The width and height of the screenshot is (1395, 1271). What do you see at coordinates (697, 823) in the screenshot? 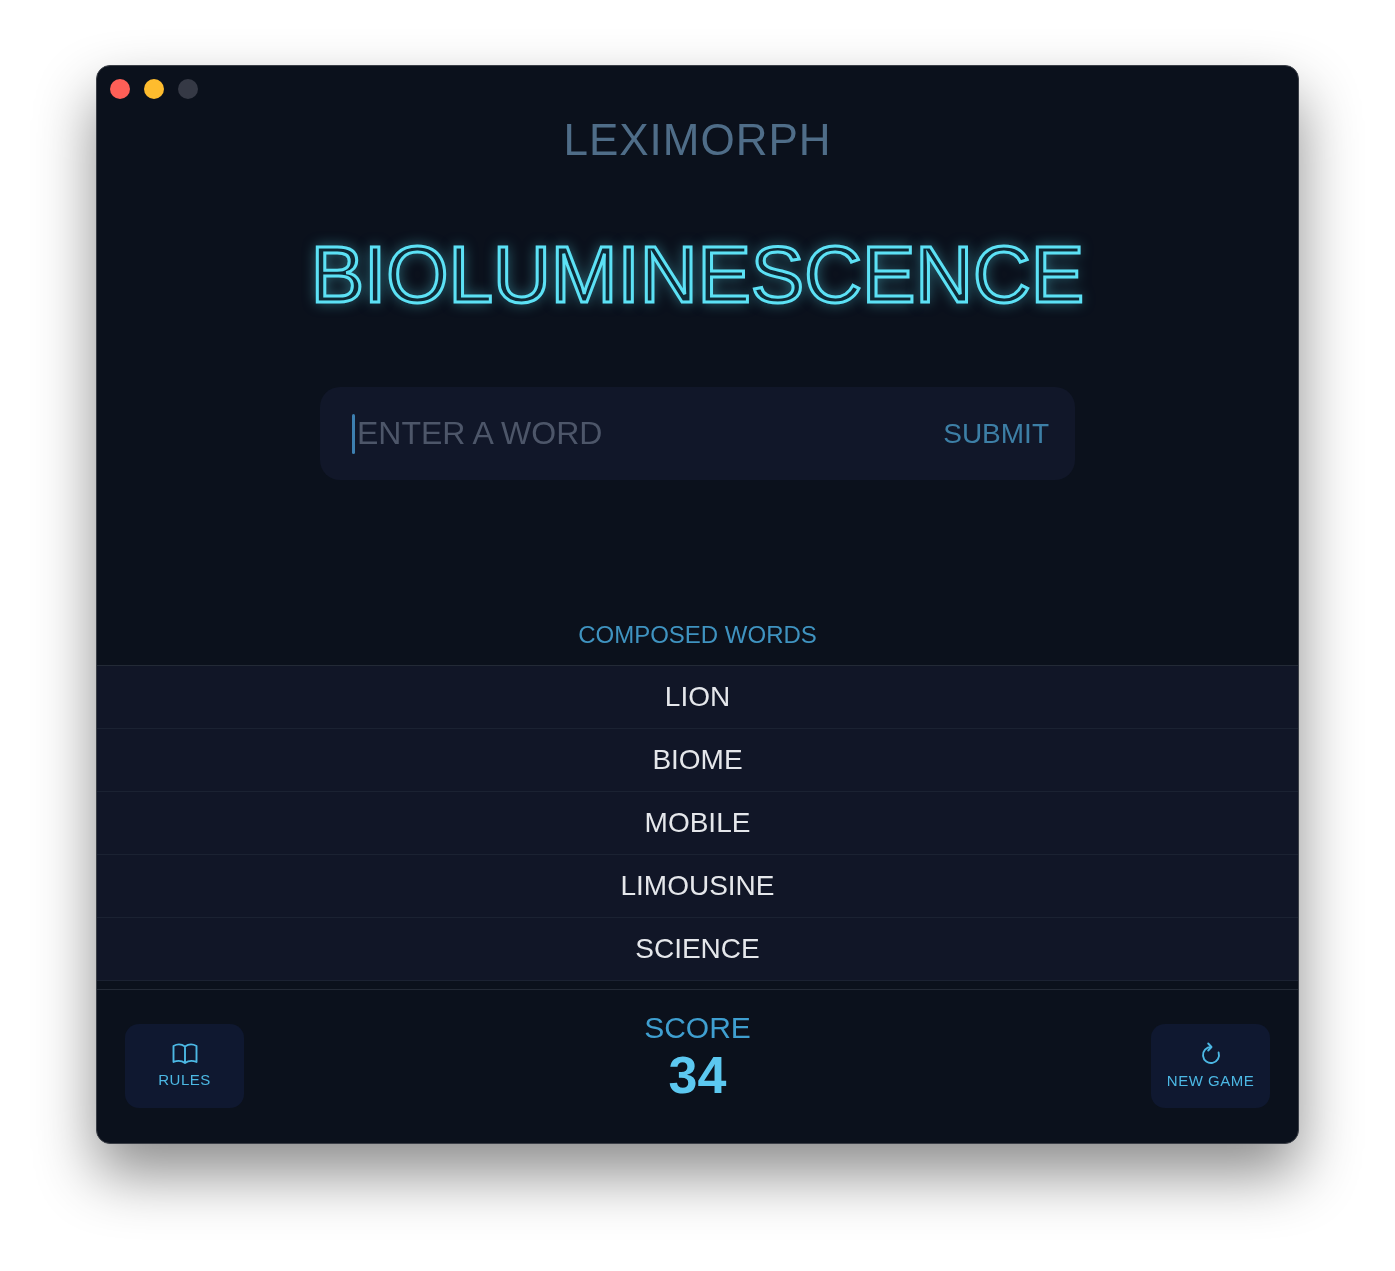
I see `composed-word: MOBILE` at bounding box center [697, 823].